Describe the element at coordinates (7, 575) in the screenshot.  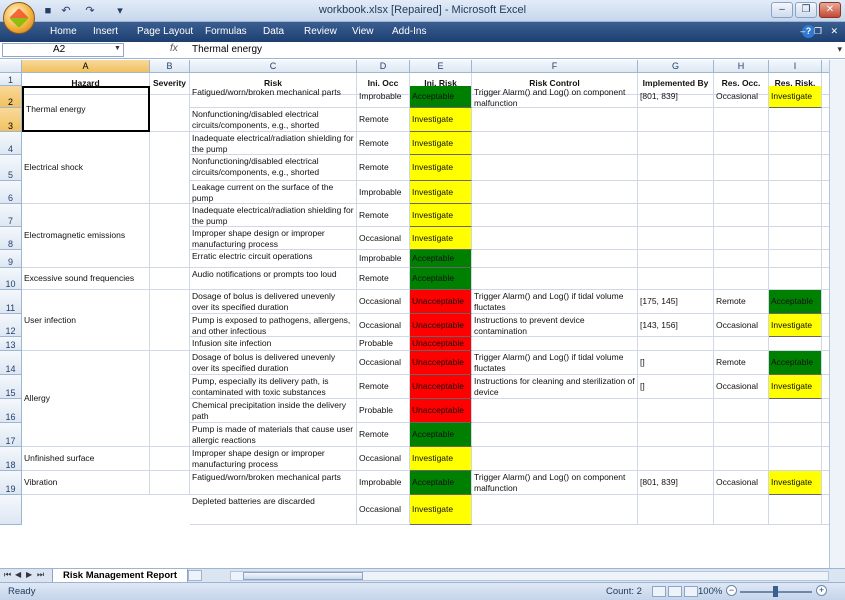
I see `first-sheet-icon: ⏮` at that location.